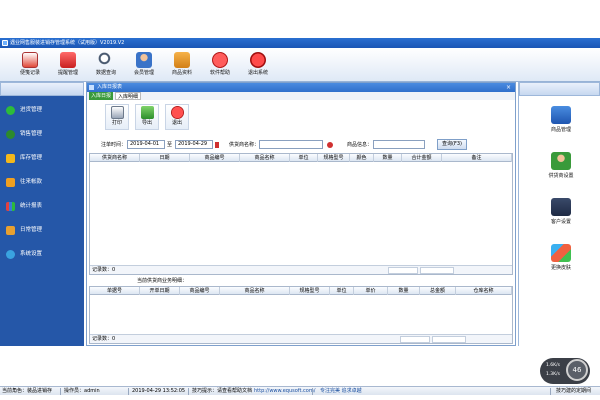  What do you see at coordinates (304, 158) in the screenshot?
I see `col-unit: 单位` at bounding box center [304, 158].